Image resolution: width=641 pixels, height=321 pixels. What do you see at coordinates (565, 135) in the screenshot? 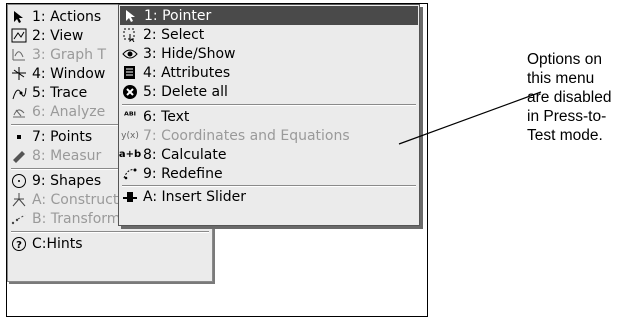
I see `annotation-line: Test mode.` at bounding box center [565, 135].